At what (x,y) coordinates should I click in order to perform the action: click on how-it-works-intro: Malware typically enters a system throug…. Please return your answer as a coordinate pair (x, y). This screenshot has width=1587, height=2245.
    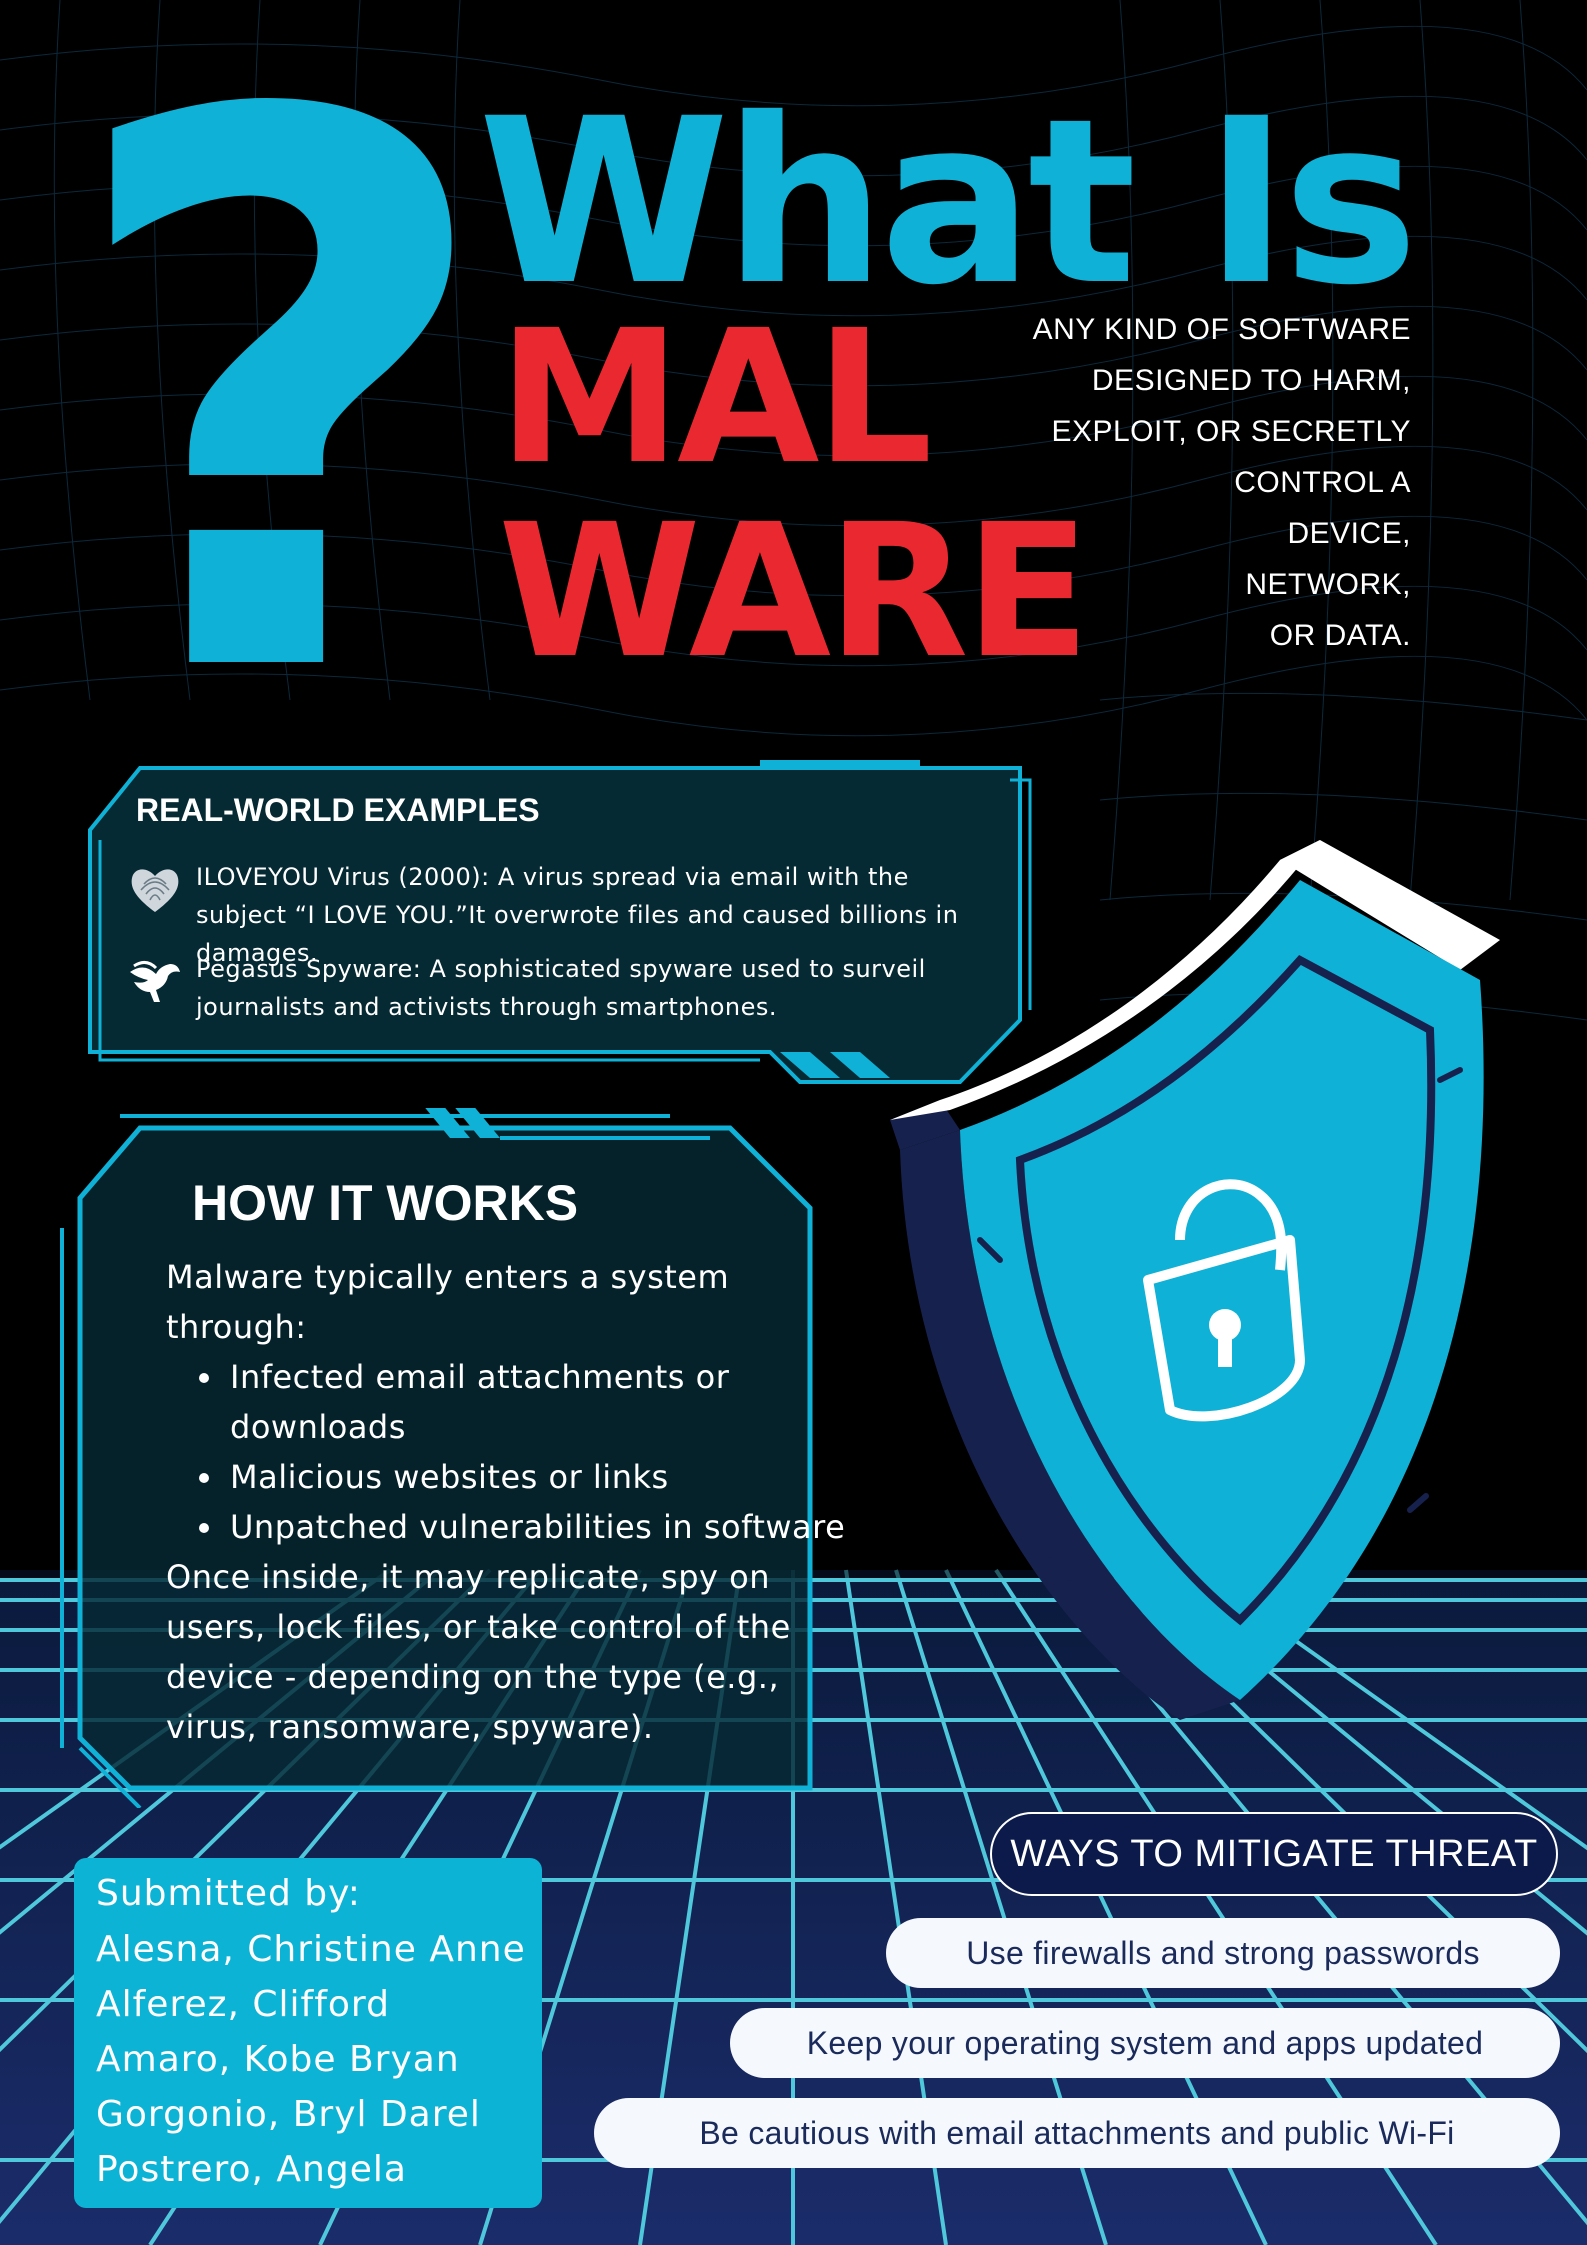
    Looking at the image, I should click on (448, 1302).